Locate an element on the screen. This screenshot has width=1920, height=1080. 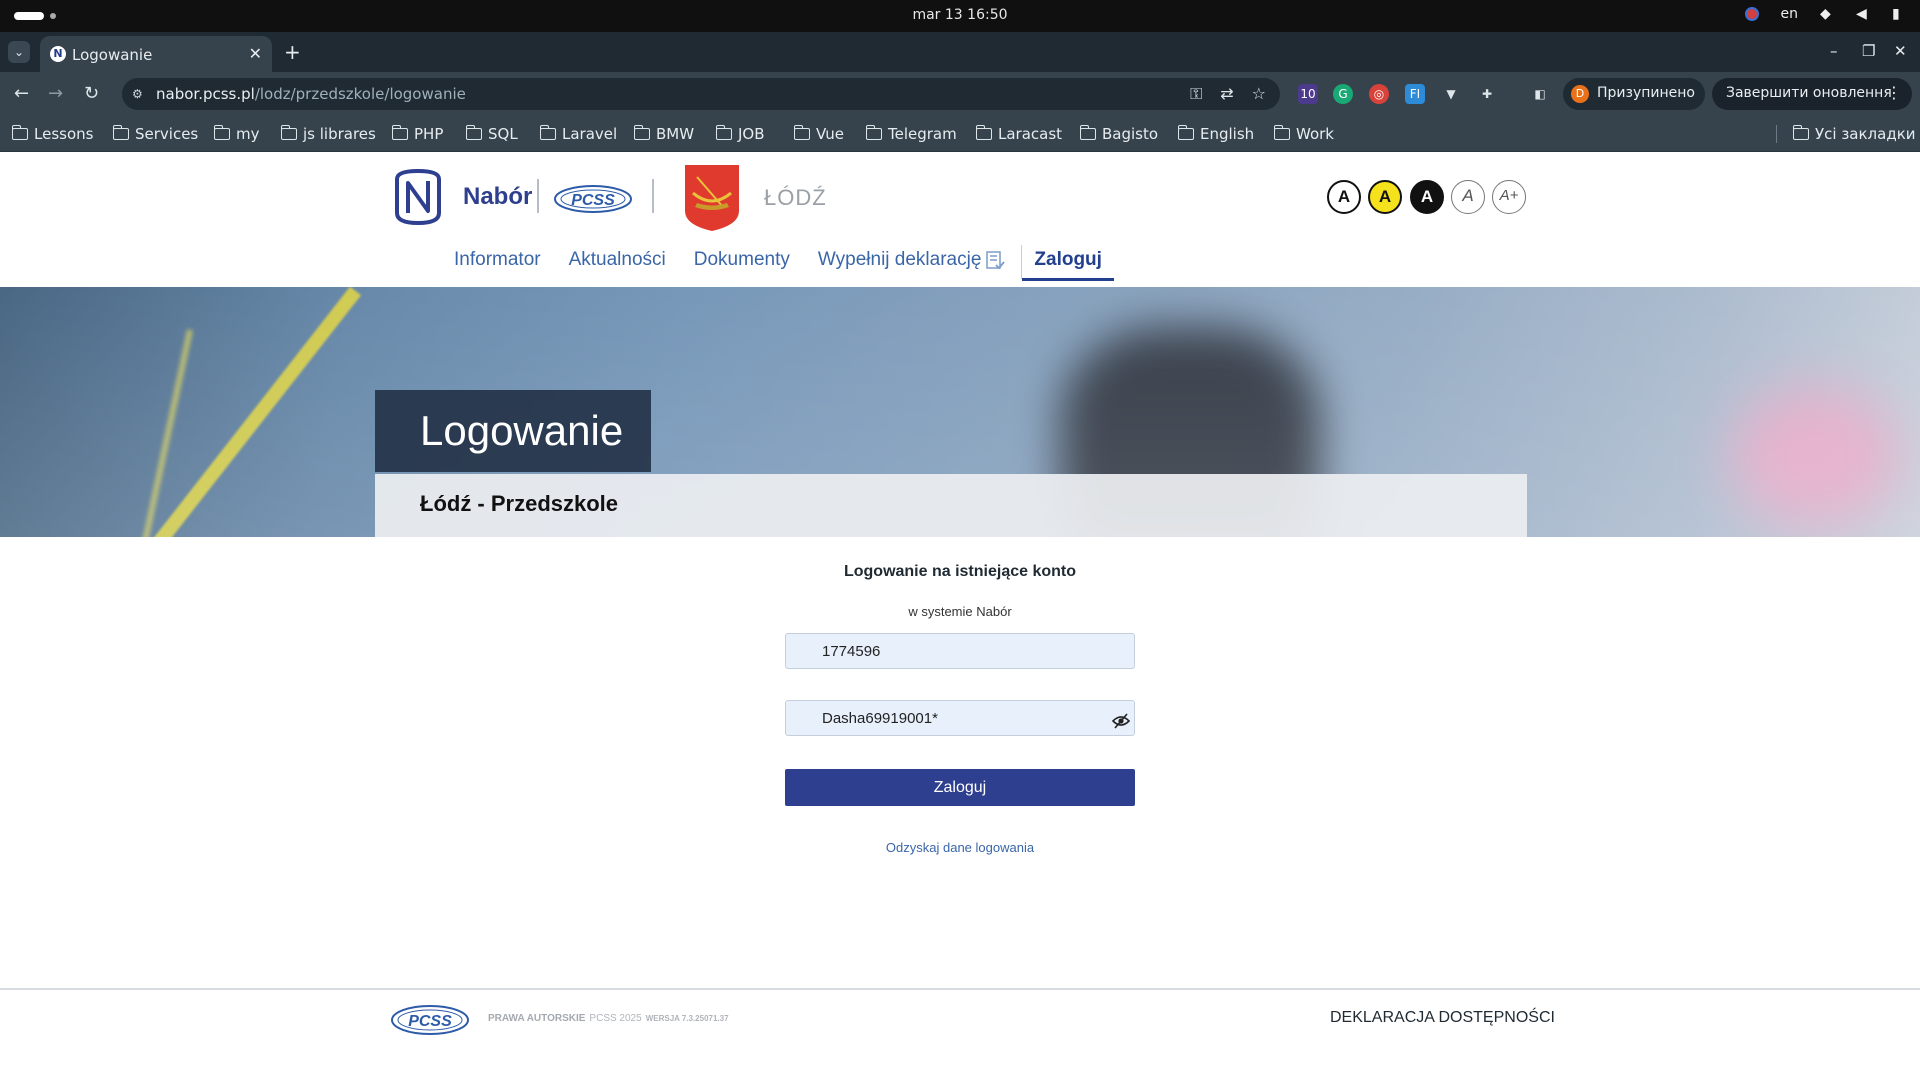
lodz-coat-of-arms-icon is located at coordinates (712, 198).